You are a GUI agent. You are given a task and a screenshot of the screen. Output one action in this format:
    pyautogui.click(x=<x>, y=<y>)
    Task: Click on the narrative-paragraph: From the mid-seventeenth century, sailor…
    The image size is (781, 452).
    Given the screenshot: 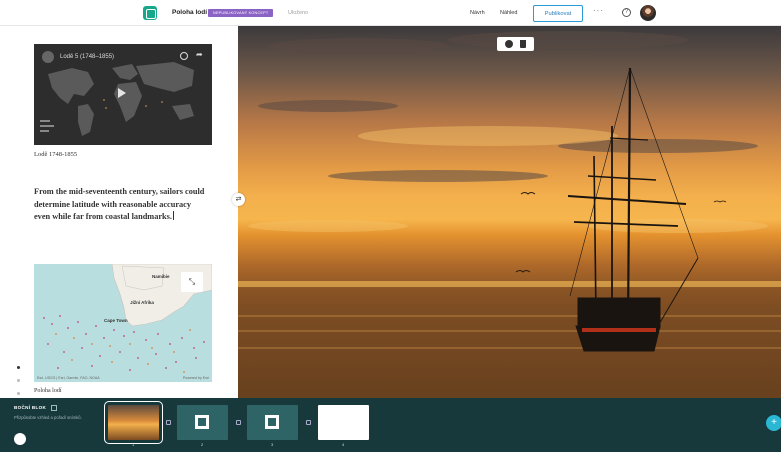 What is the action you would take?
    pyautogui.click(x=120, y=205)
    